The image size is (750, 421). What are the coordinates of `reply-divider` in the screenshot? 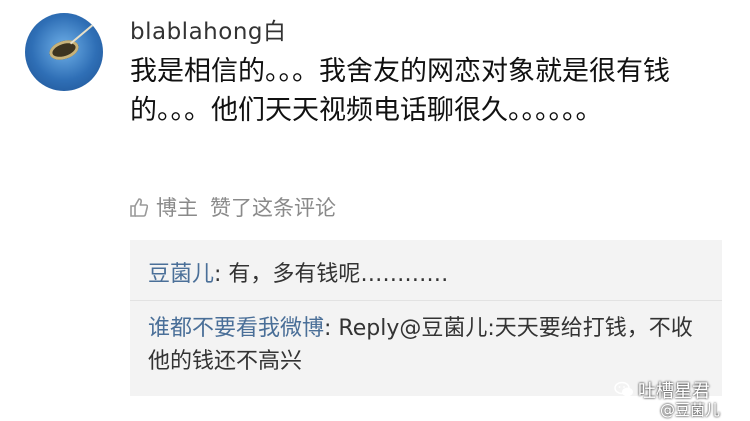 It's located at (426, 300).